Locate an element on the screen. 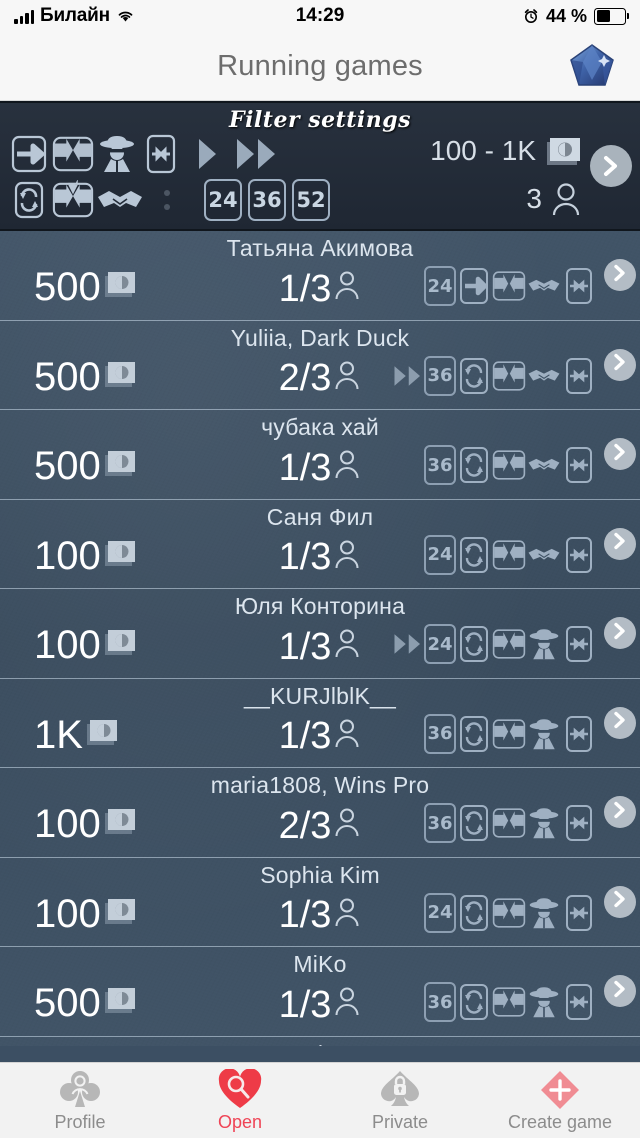 Image resolution: width=640 pixels, height=1138 pixels. game-row: Sophia Kim 100 1/3 24 is located at coordinates (320, 902).